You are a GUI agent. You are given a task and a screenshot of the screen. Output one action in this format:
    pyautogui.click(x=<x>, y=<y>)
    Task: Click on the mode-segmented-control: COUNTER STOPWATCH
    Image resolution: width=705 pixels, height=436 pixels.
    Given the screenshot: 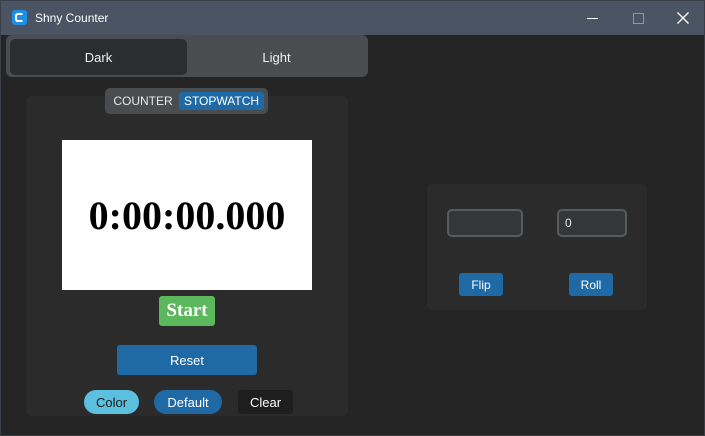 What is the action you would take?
    pyautogui.click(x=186, y=101)
    